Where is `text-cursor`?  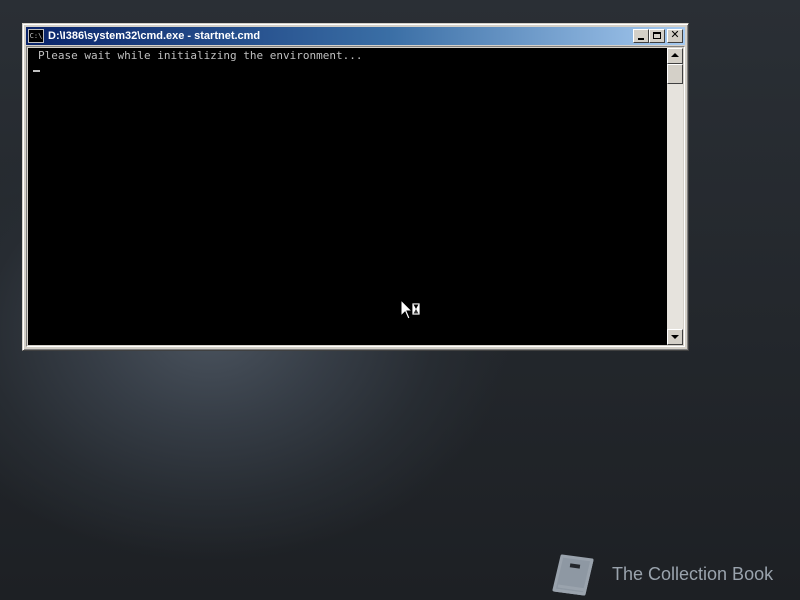 text-cursor is located at coordinates (36, 71).